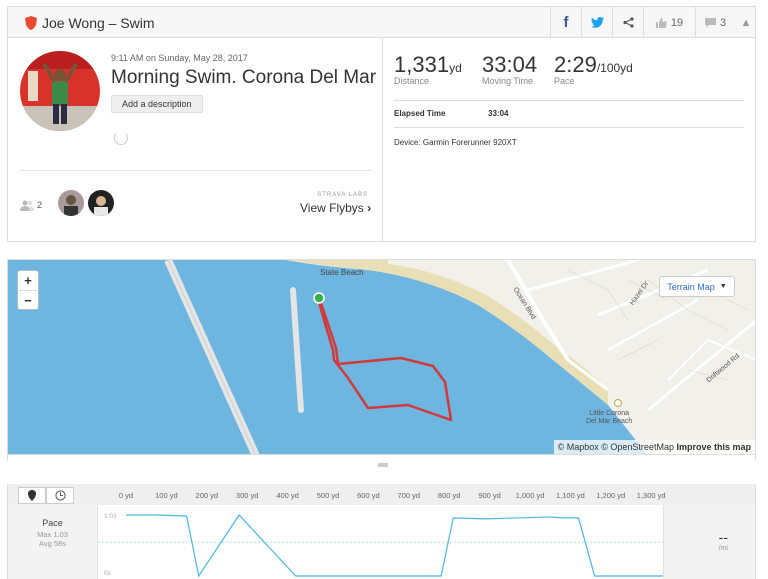 Image resolution: width=768 pixels, height=579 pixels. Describe the element at coordinates (614, 68) in the screenshot. I see `pace-unit: /100yd` at that location.